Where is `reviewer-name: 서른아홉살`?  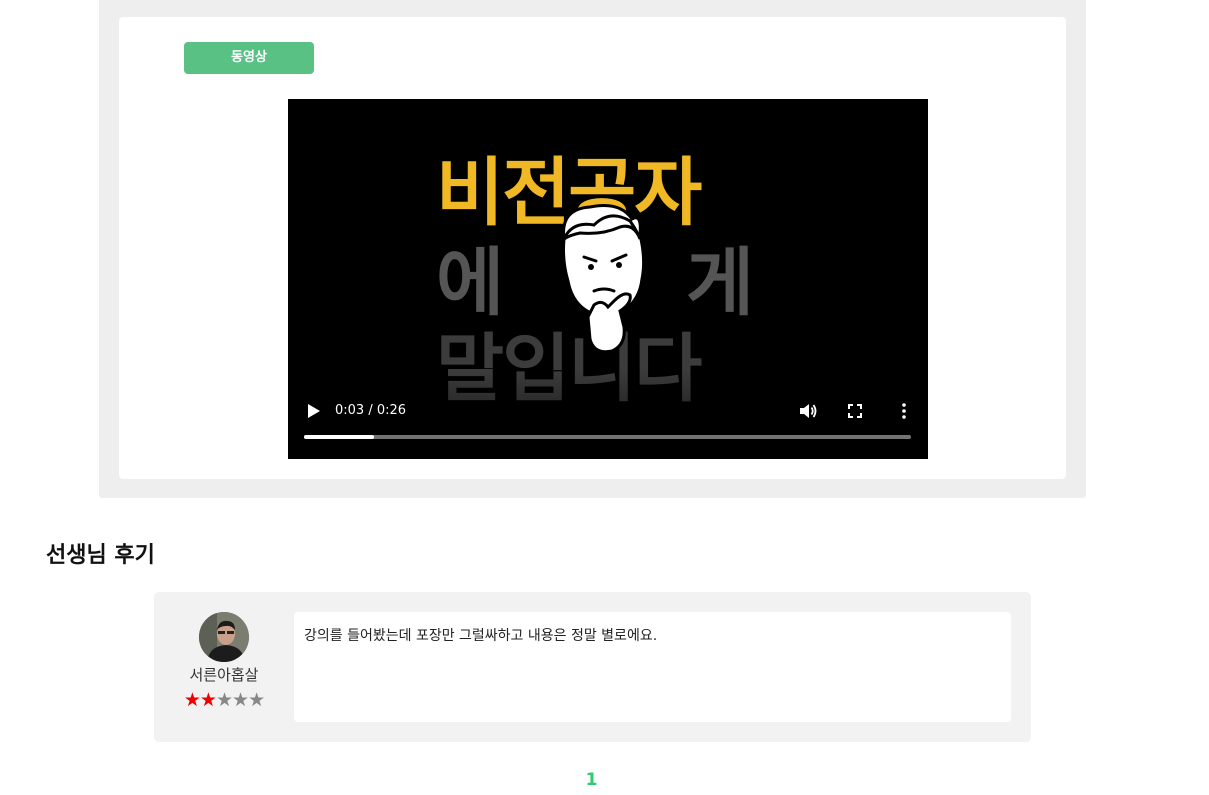
reviewer-name: 서른아홉살 is located at coordinates (224, 675).